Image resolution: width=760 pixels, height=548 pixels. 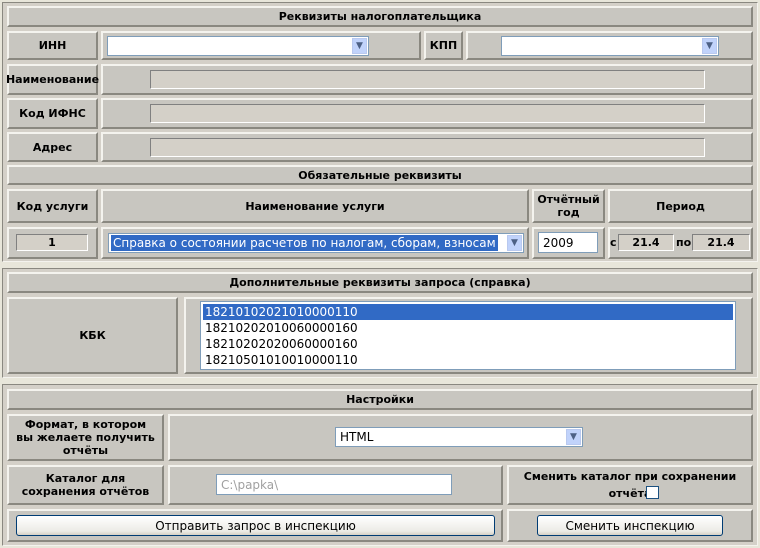 I want to click on inn-select: ▼, so click(x=238, y=46).